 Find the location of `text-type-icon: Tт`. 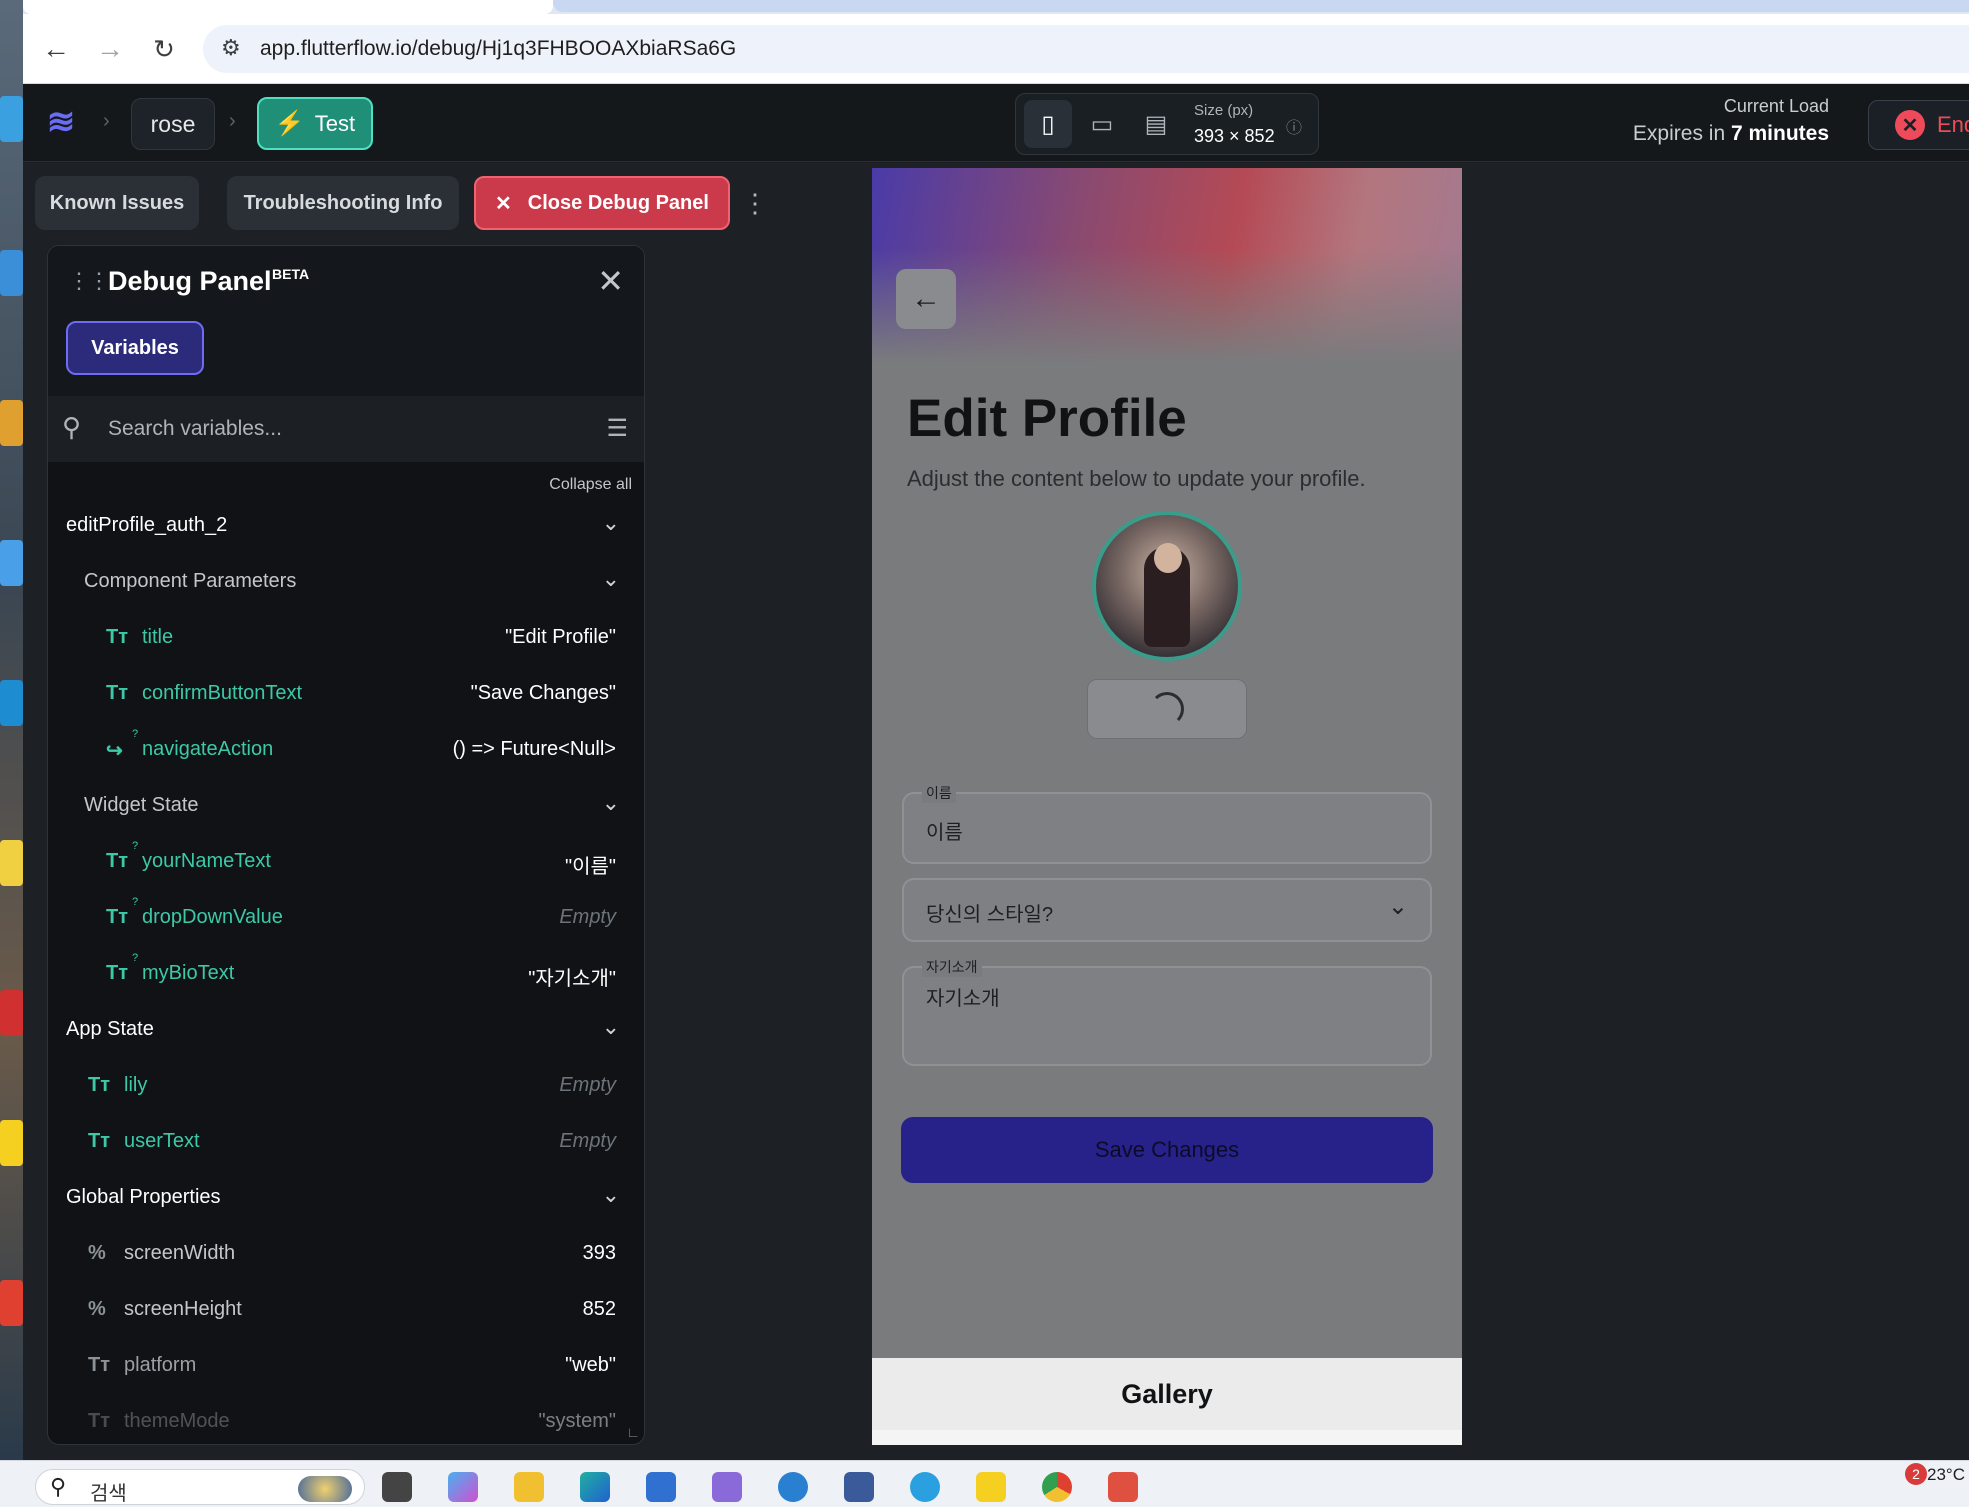

text-type-icon: Tт is located at coordinates (117, 693).